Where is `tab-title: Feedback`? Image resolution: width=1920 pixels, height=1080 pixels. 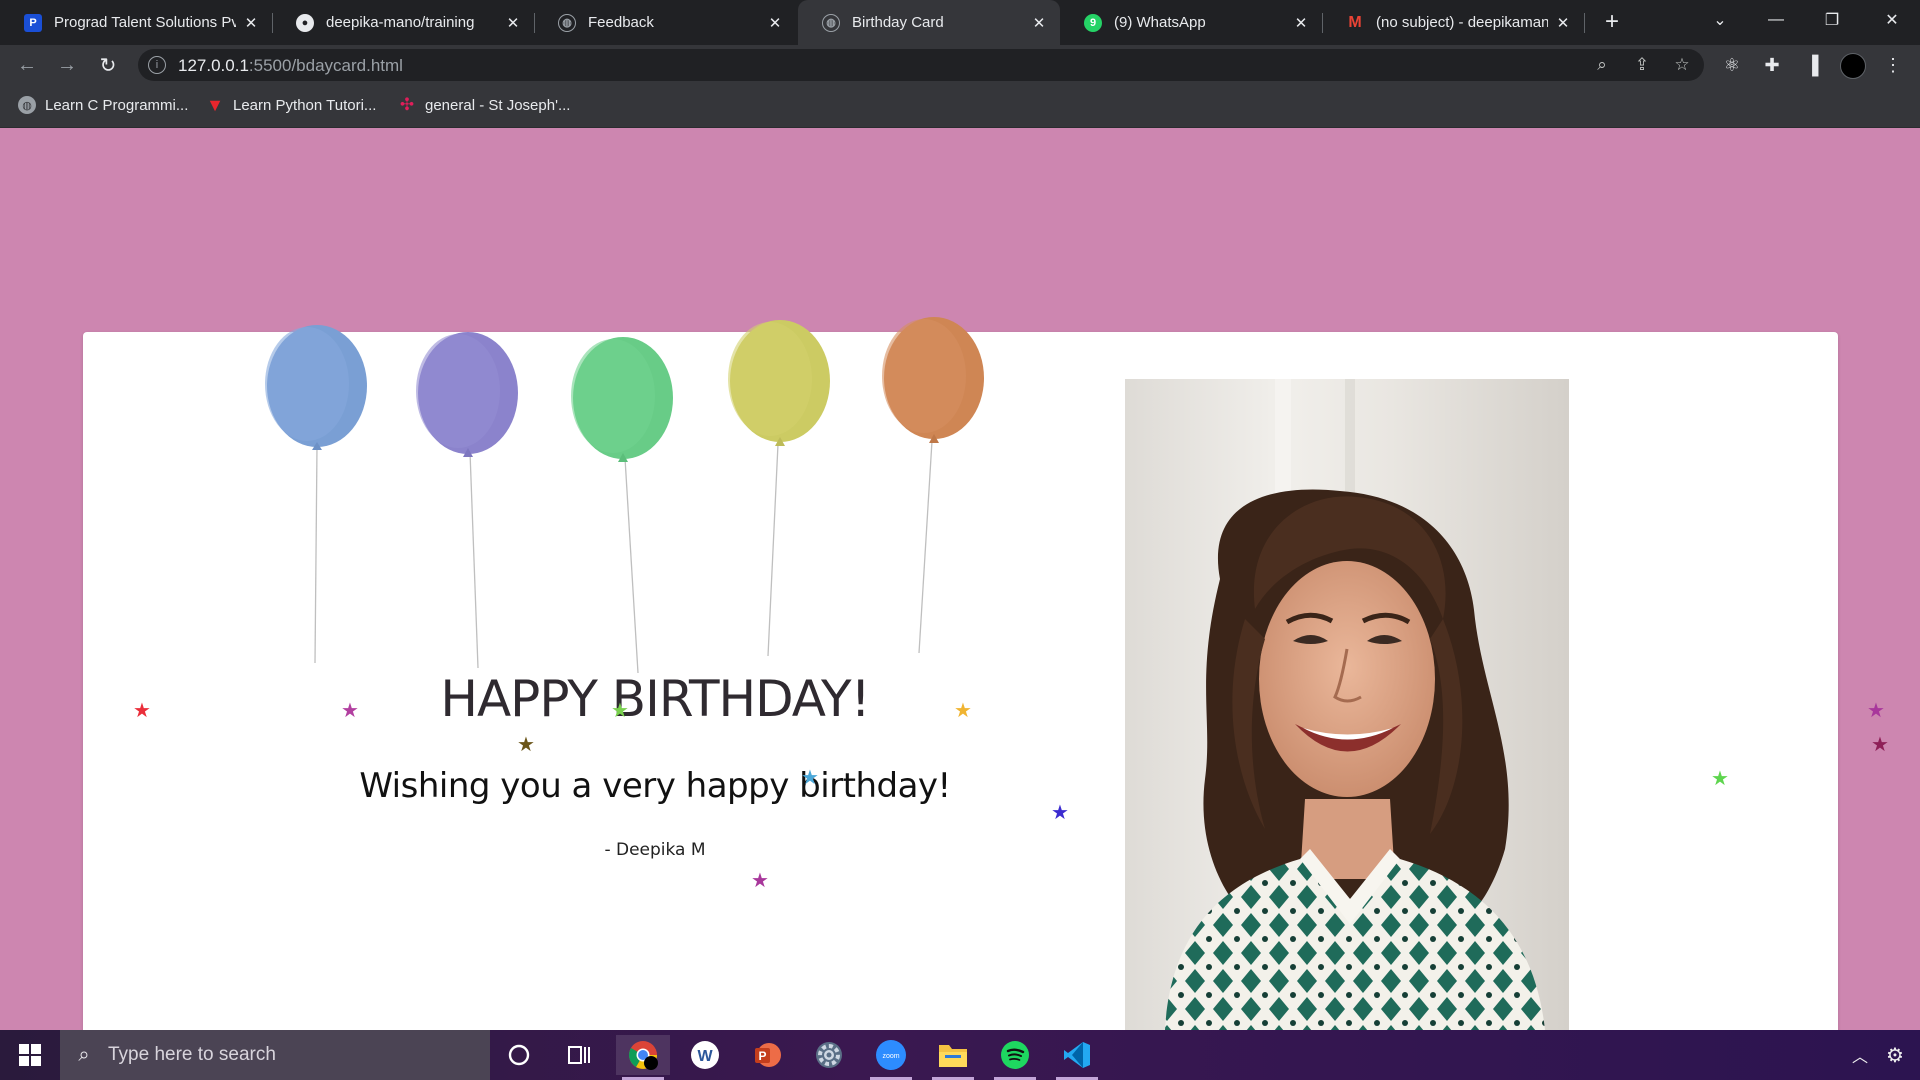
tab-title: Feedback is located at coordinates (621, 22).